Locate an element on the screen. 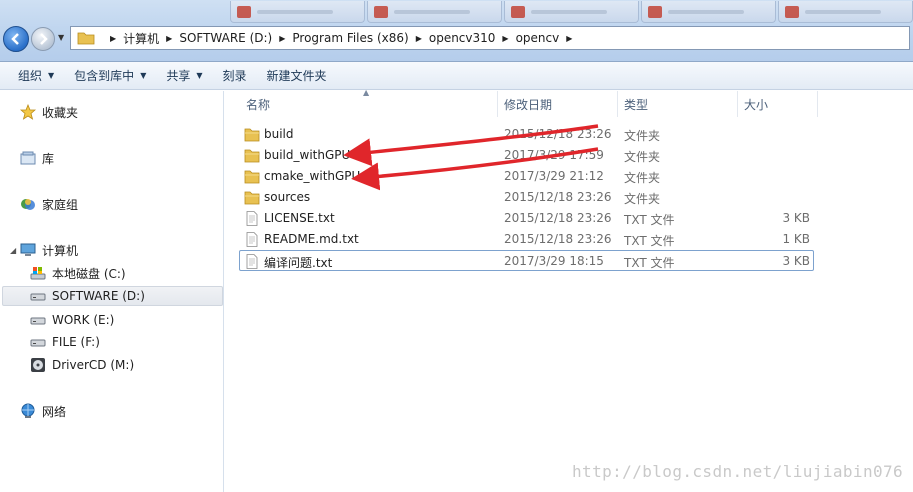 The height and width of the screenshot is (492, 913). file-name: build is located at coordinates (279, 134).